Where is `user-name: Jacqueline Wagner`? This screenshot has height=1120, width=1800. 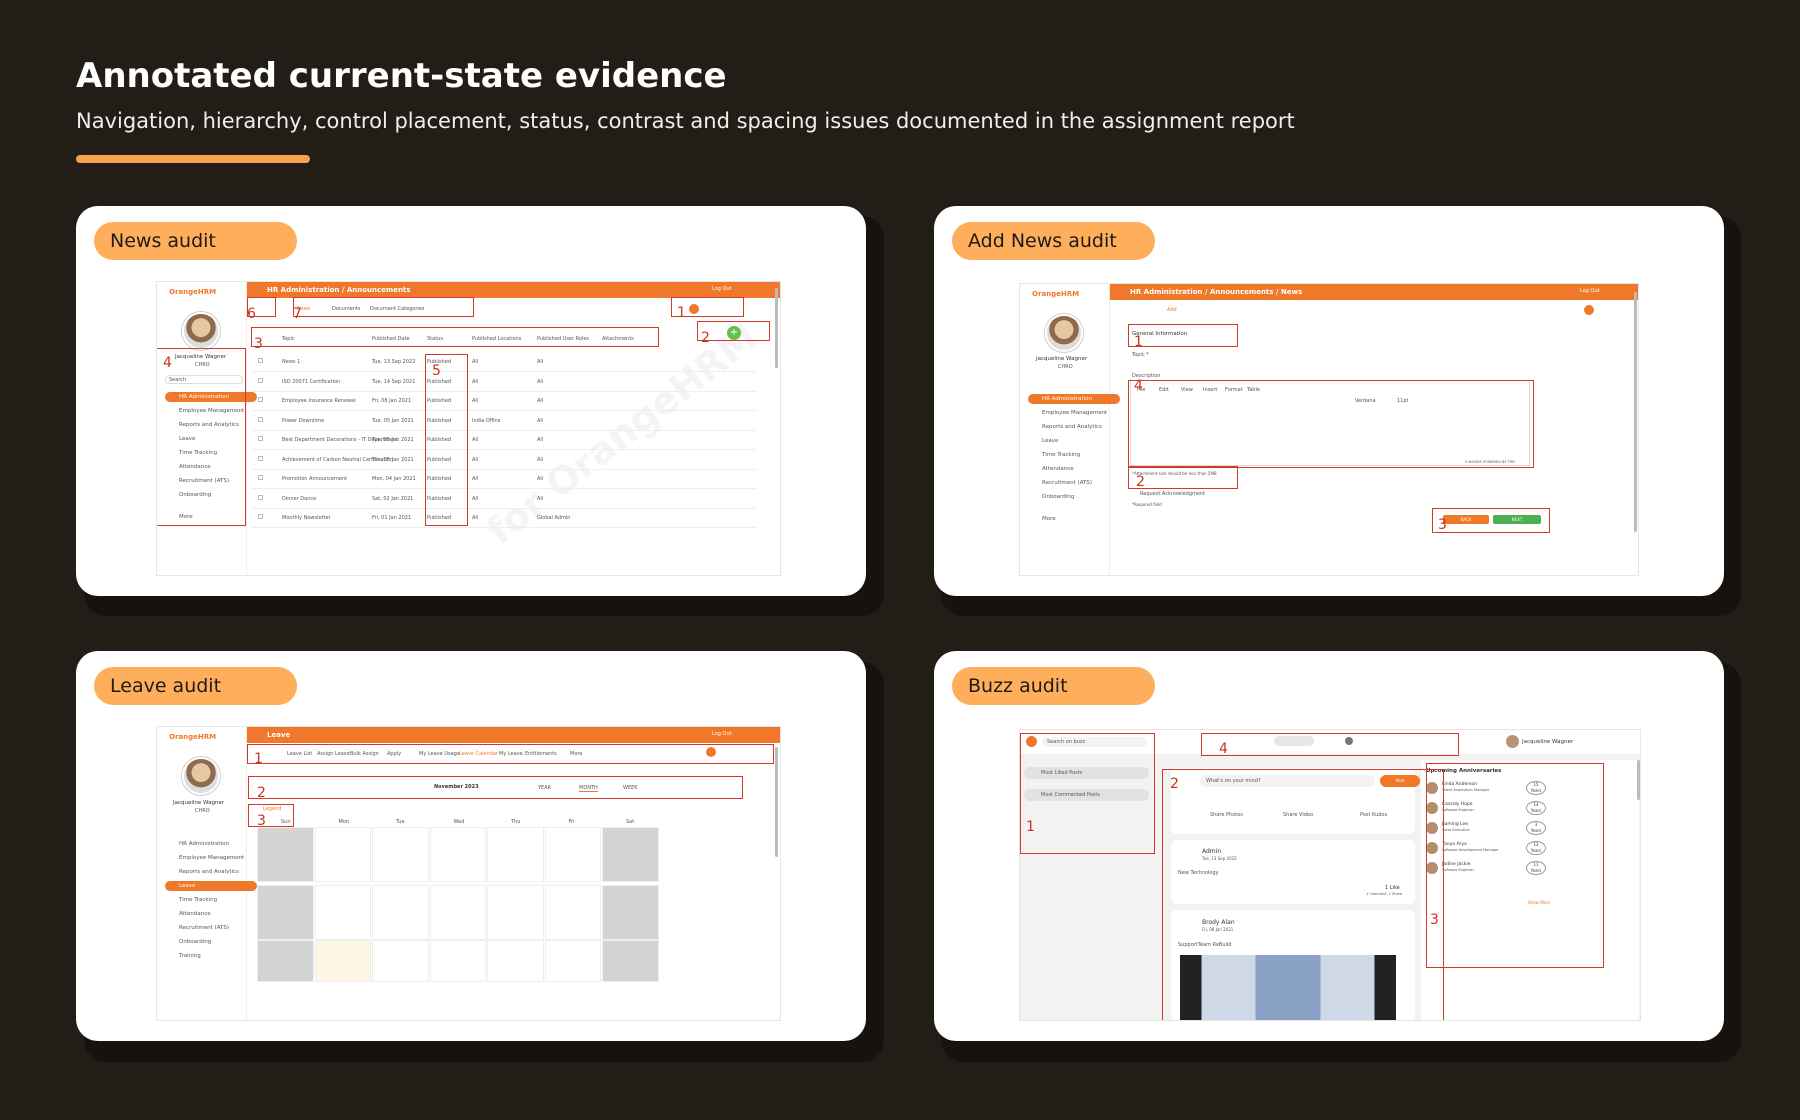
user-name: Jacqueline Wagner is located at coordinates (1547, 742).